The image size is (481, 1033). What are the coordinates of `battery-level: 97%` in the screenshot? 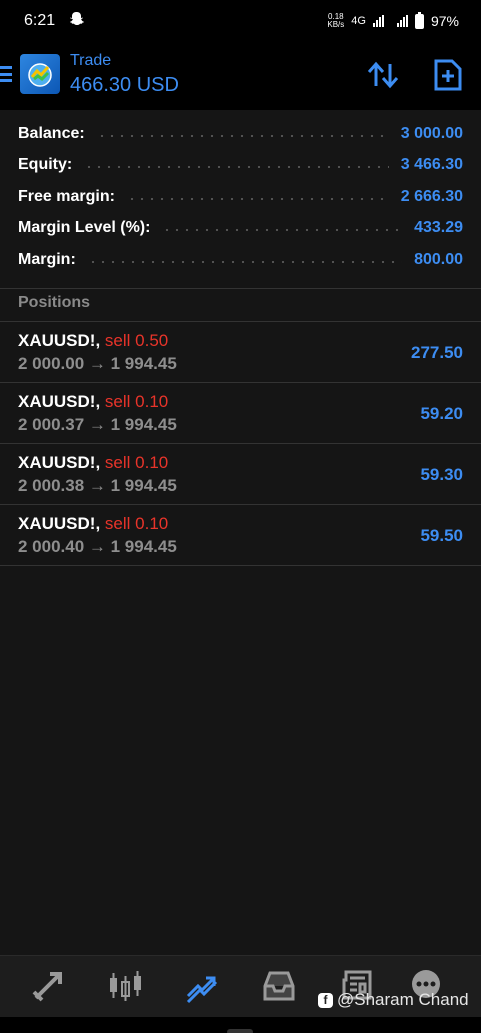 It's located at (444, 21).